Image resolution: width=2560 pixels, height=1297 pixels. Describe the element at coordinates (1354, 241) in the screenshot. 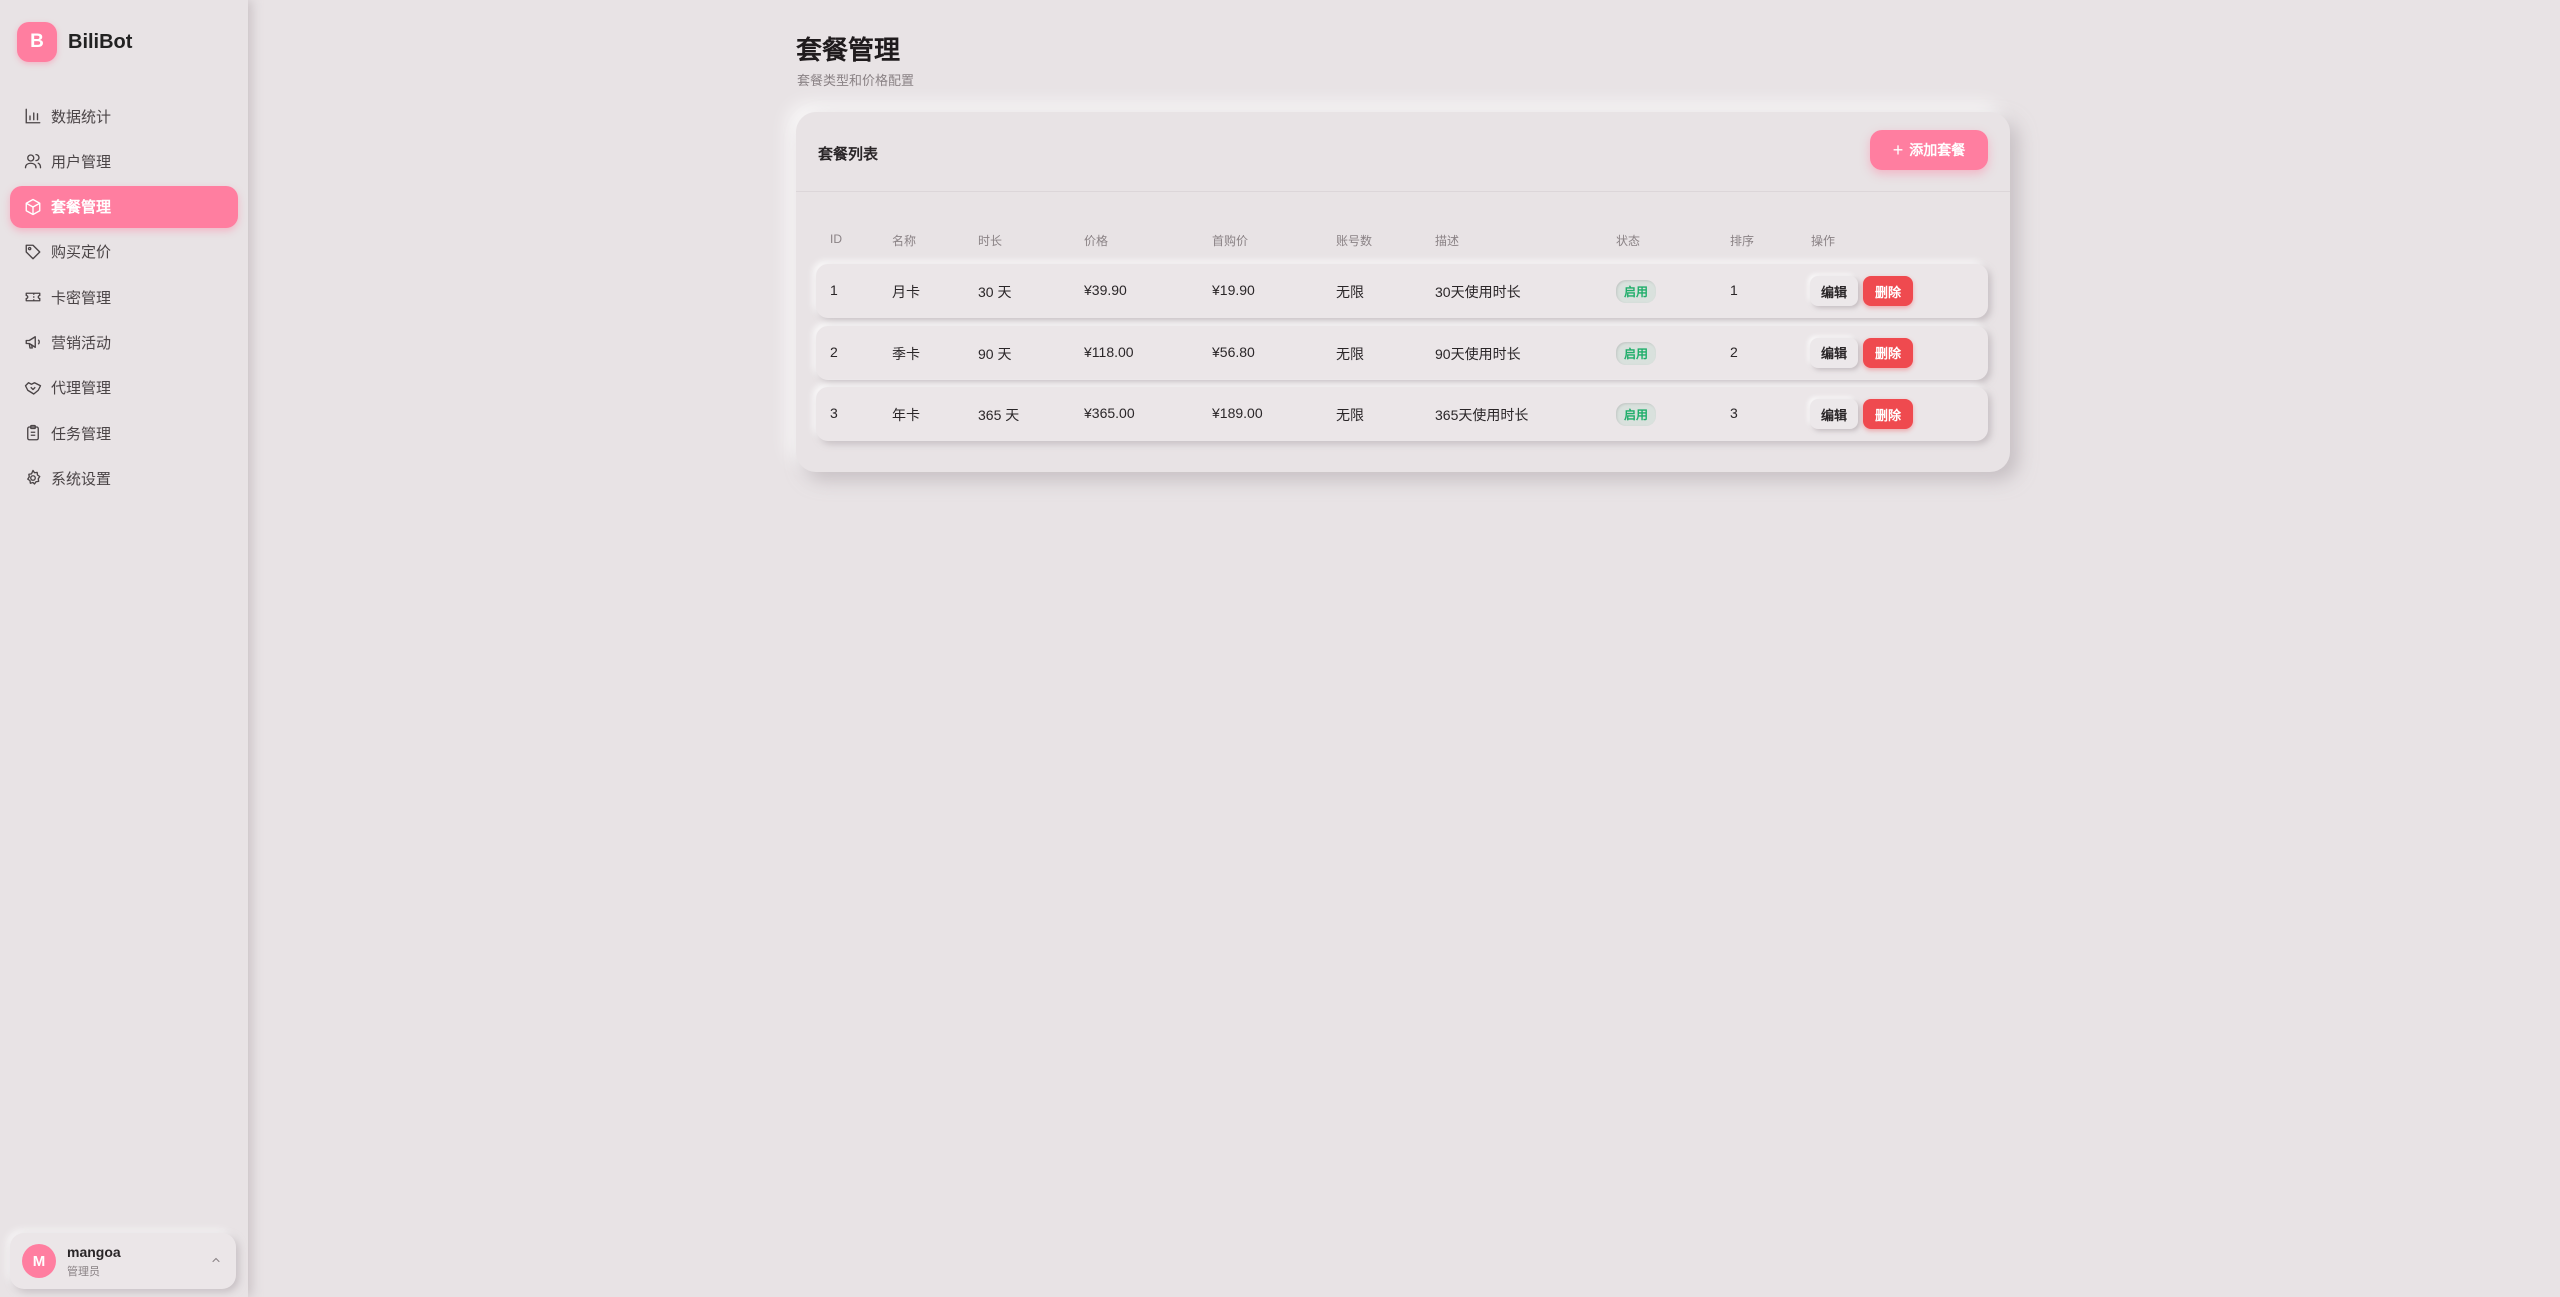

I see `column-header-accounts: 账号数` at that location.